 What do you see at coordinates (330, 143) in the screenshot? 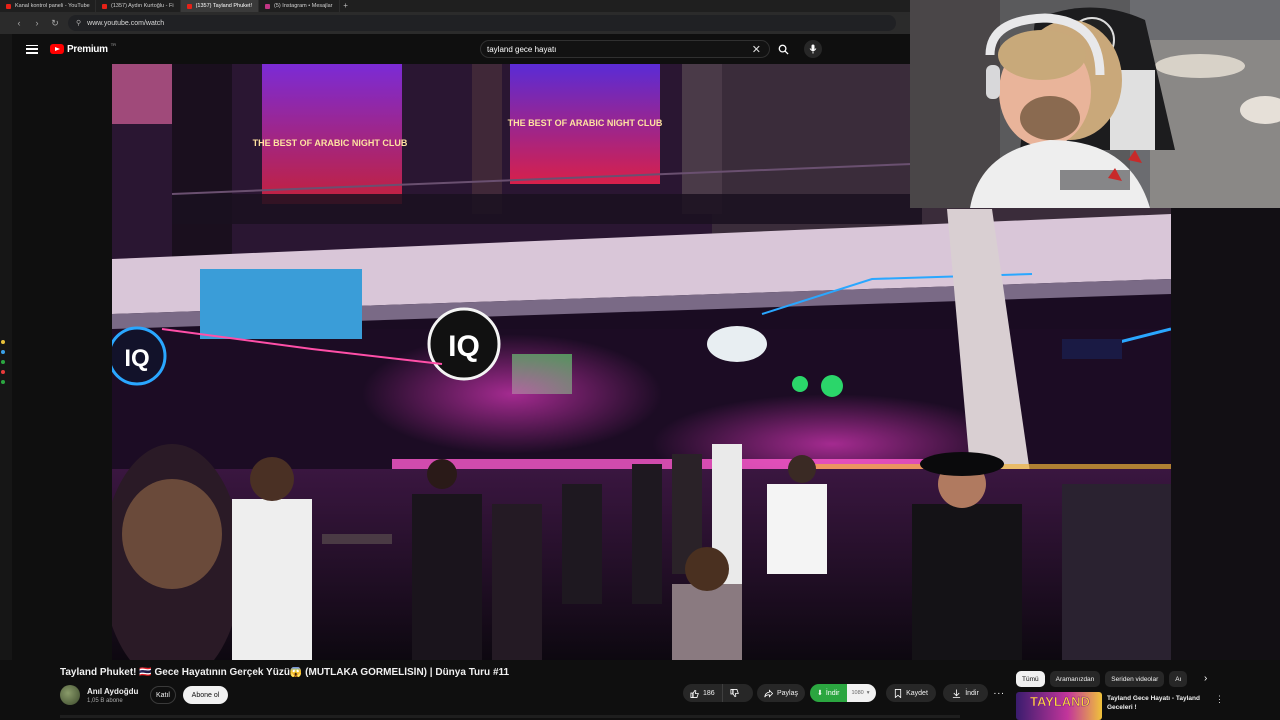
I see `screen-left-text: THE BEST OF ARABIC NIGHT CLUB` at bounding box center [330, 143].